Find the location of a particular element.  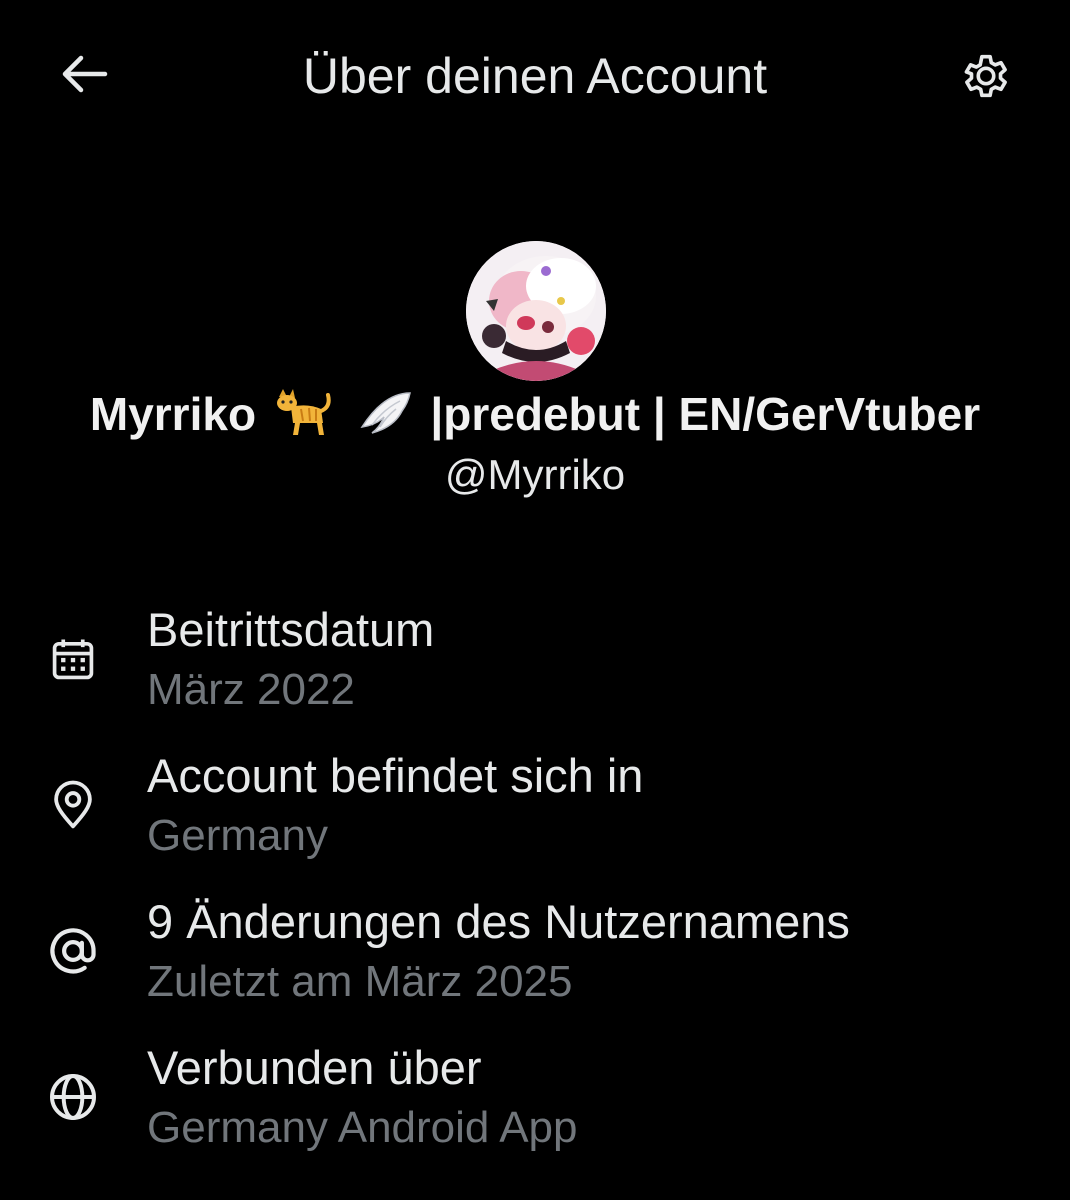

gear-icon is located at coordinates (985, 76).